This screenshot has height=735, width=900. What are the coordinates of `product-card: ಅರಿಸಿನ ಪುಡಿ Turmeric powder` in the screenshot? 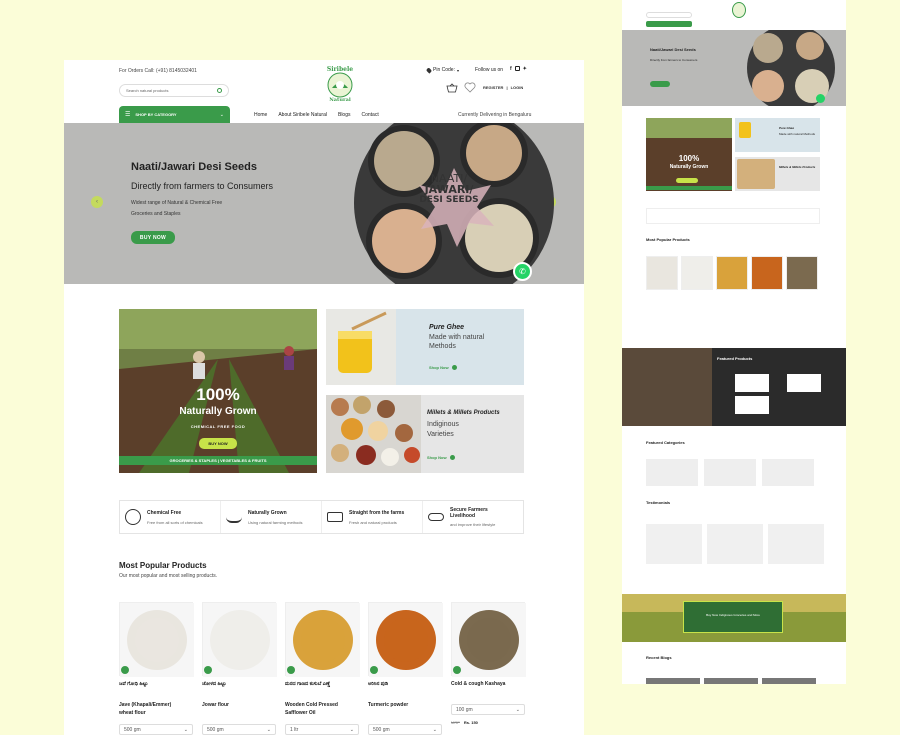 It's located at (405, 668).